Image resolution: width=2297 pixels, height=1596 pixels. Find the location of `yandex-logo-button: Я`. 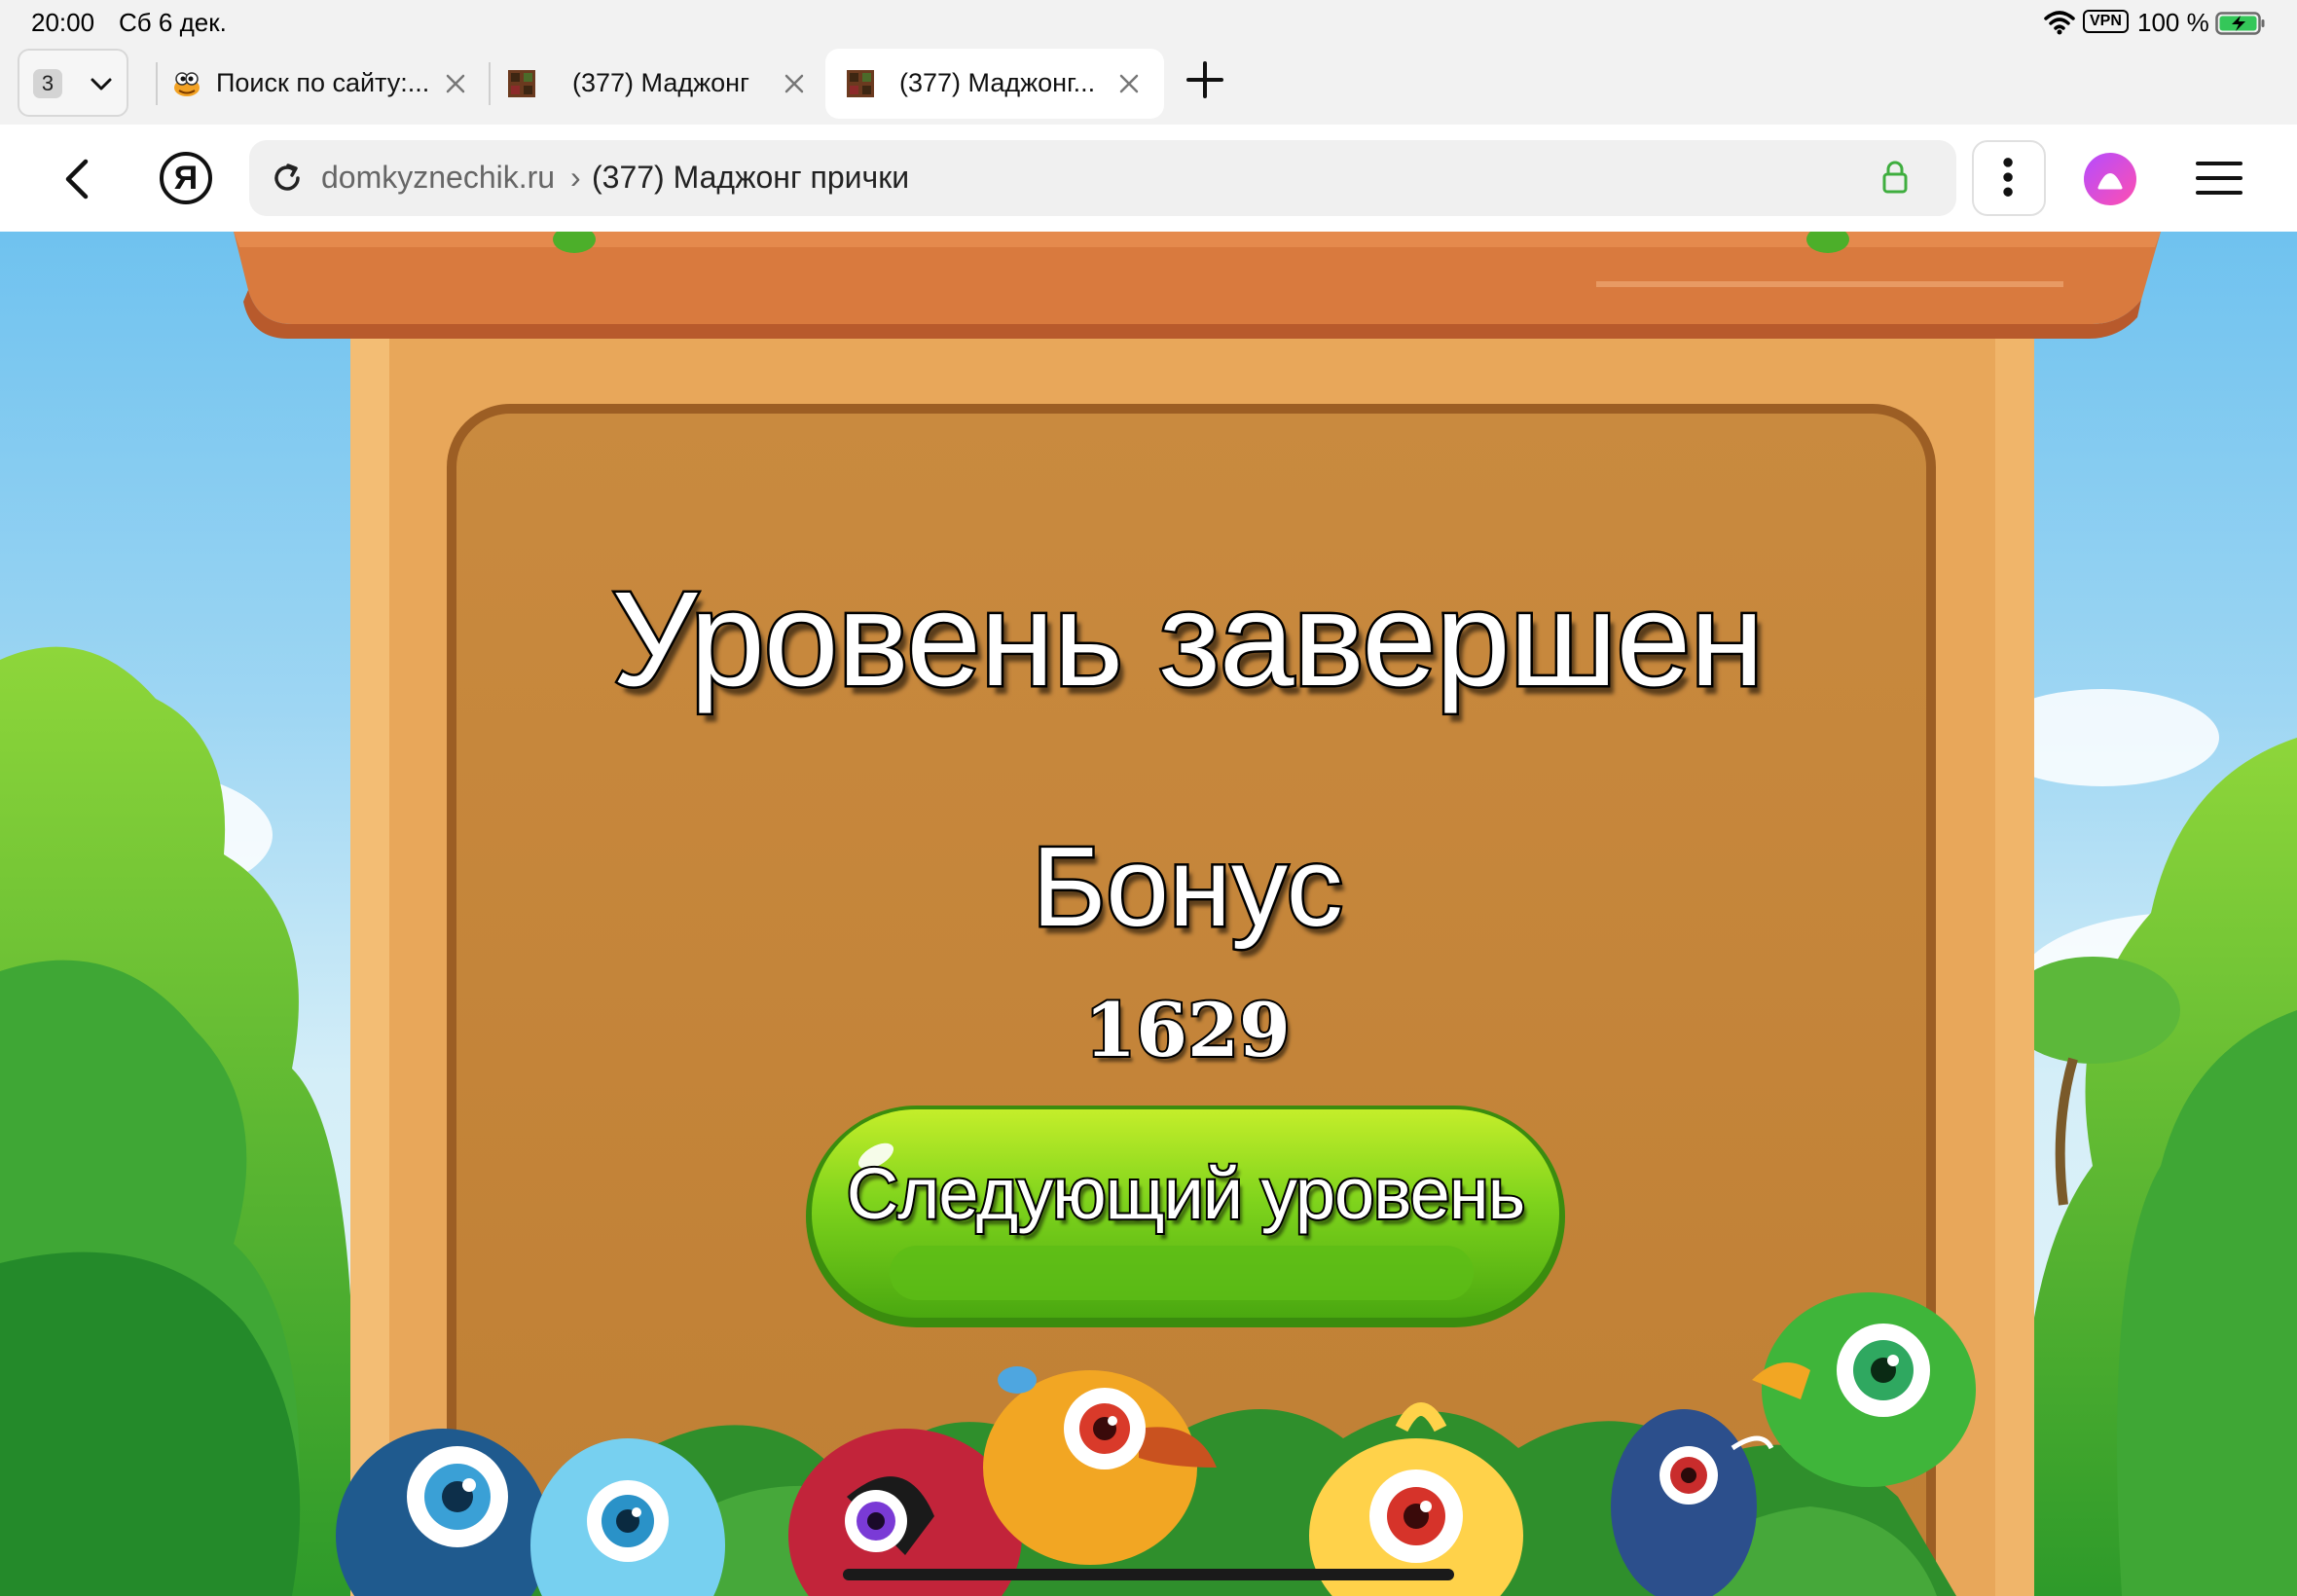

yandex-logo-button: Я is located at coordinates (186, 178).